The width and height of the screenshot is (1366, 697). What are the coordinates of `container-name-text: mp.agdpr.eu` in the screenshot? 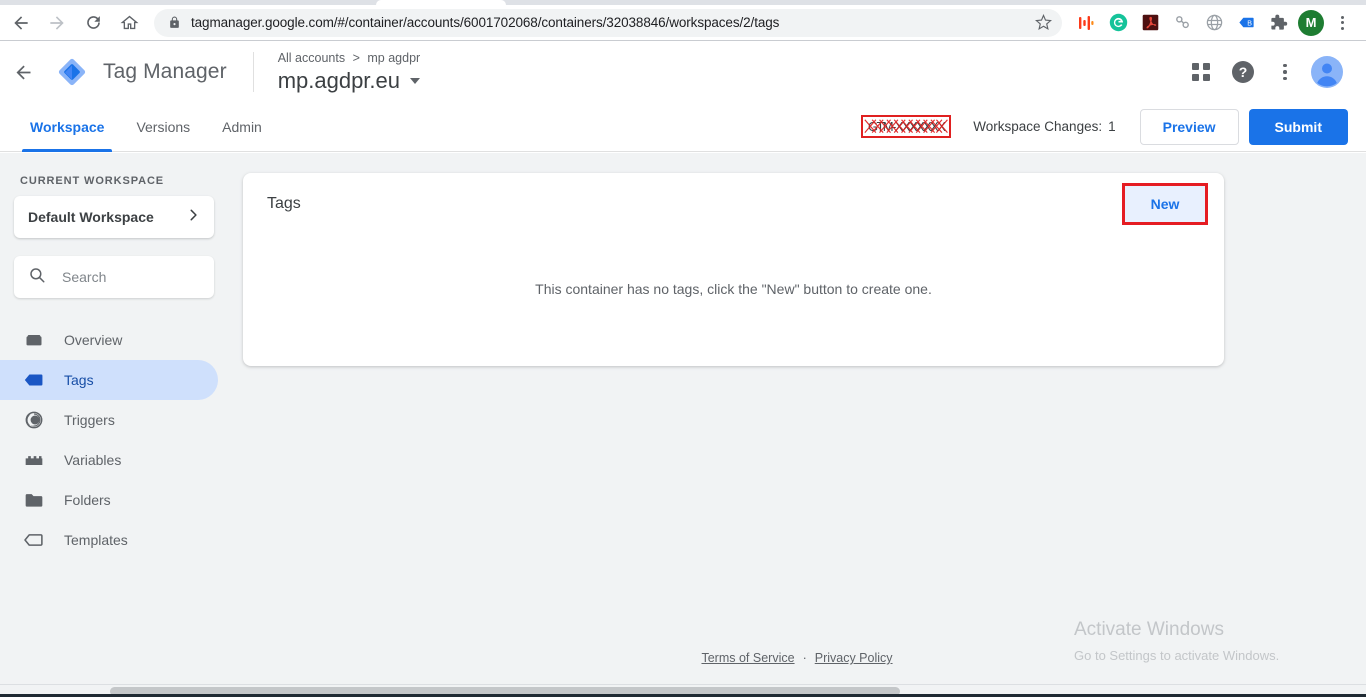 It's located at (338, 80).